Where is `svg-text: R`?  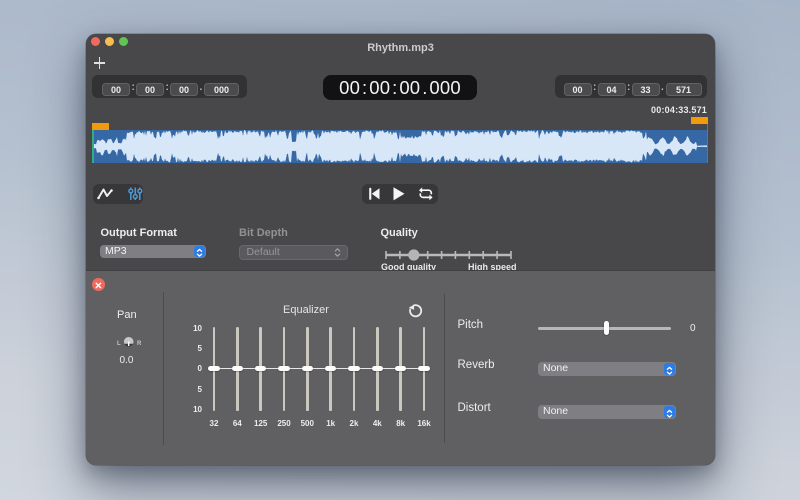 svg-text: R is located at coordinates (139, 344).